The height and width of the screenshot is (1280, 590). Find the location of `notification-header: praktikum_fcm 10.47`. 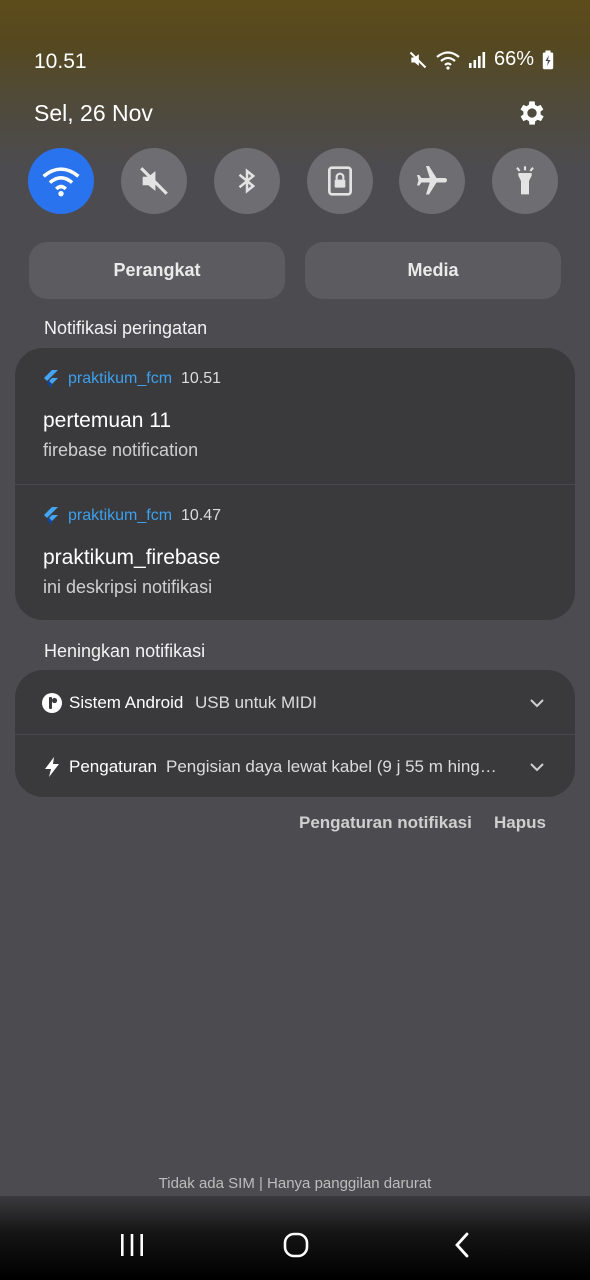

notification-header: praktikum_fcm 10.47 is located at coordinates (132, 516).